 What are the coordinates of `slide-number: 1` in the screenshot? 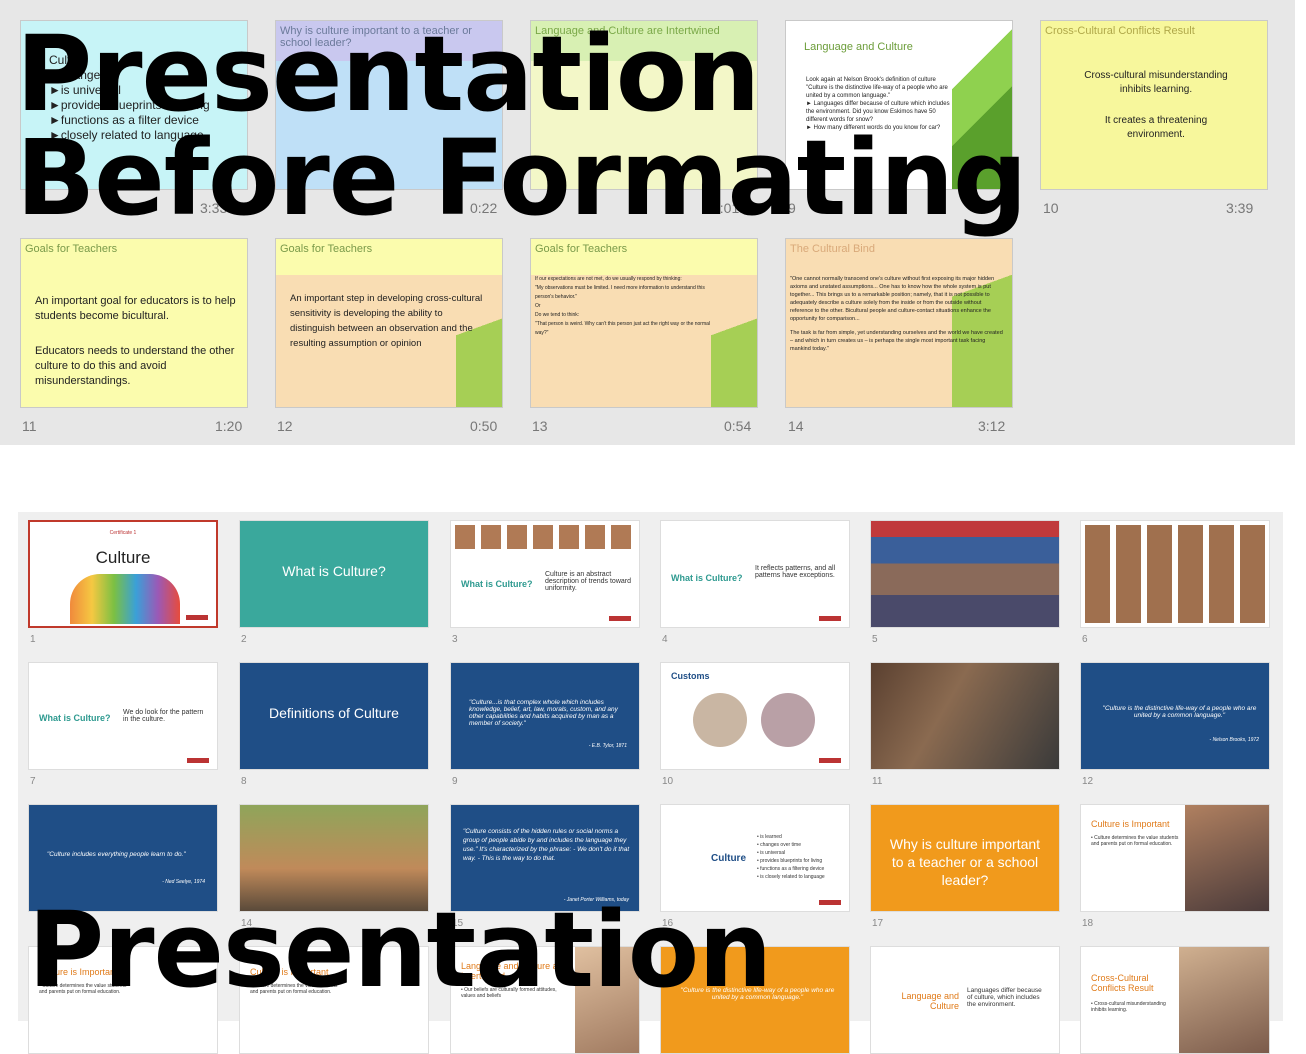 It's located at (33, 639).